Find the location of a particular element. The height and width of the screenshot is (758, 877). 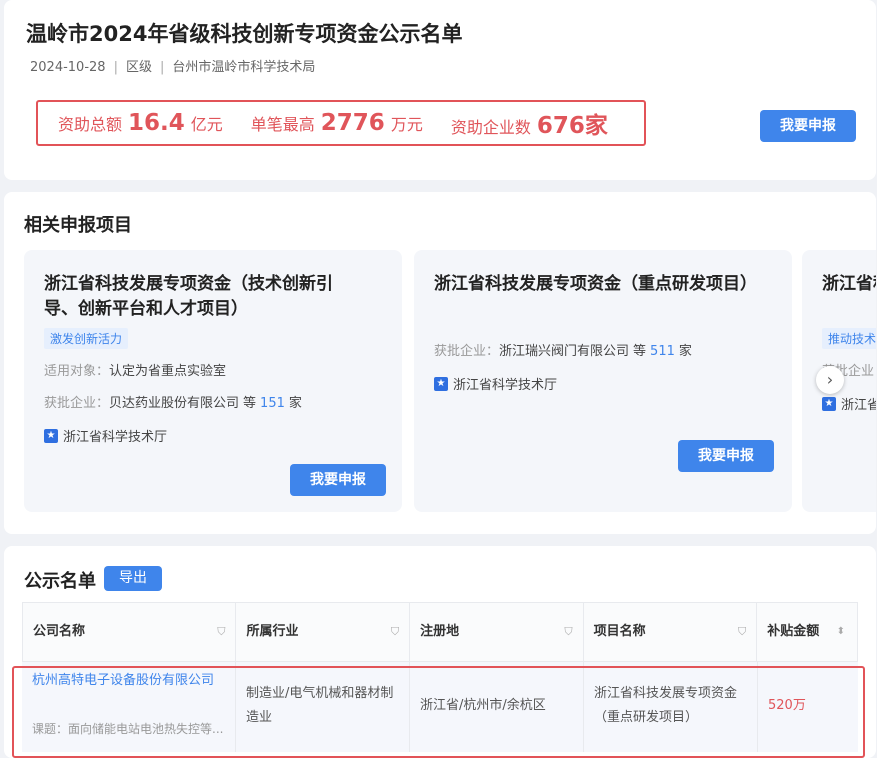

column-header-industry: 所属行业 ⛉ is located at coordinates (323, 632).